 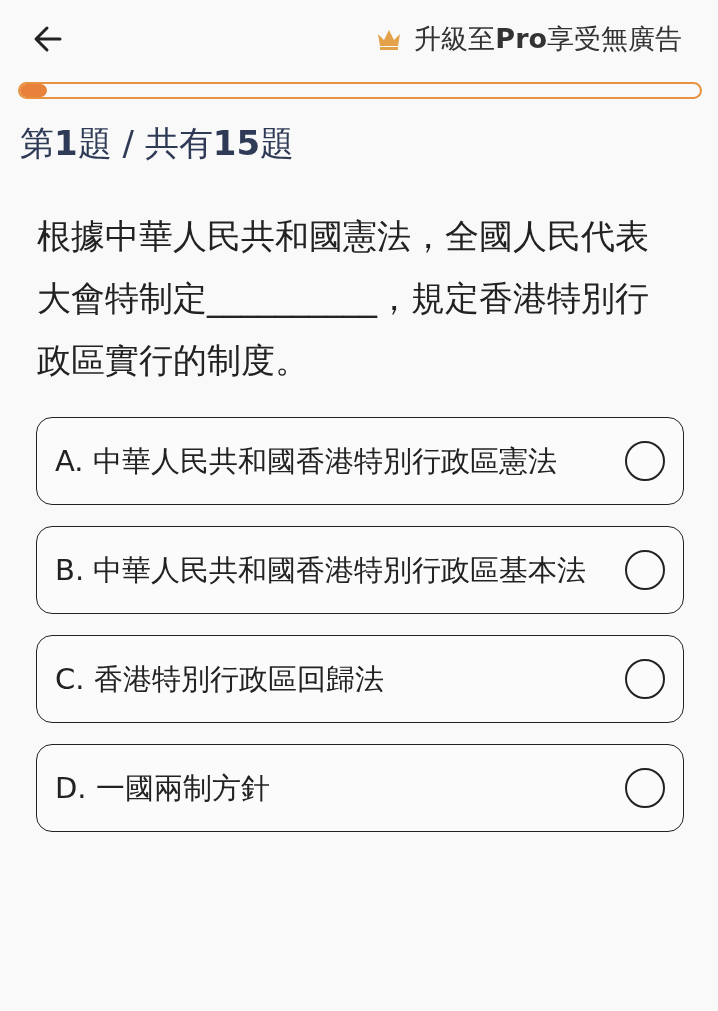 I want to click on question-text: 根據中華人民共和國憲法，全國人民代表大會特制定__________，規定香港特別行政區實行的制度。, so click(x=343, y=298).